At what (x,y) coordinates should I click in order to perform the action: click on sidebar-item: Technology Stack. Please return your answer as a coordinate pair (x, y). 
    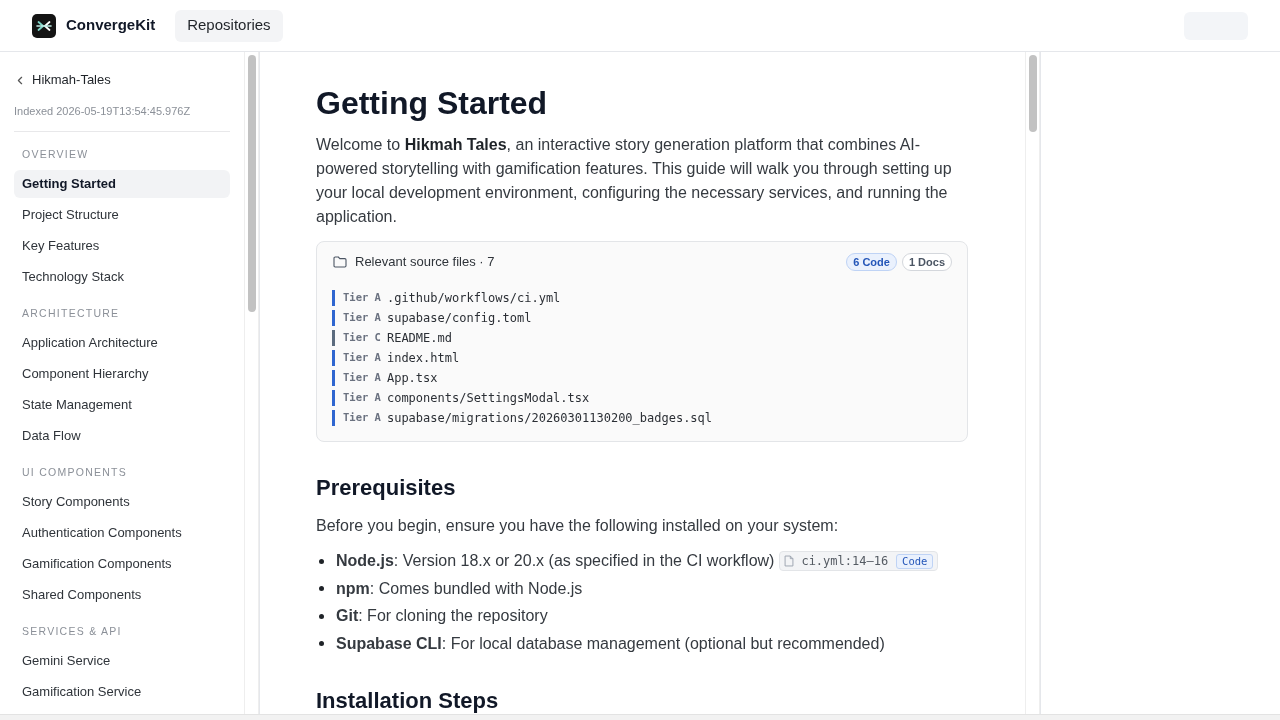
    Looking at the image, I should click on (122, 277).